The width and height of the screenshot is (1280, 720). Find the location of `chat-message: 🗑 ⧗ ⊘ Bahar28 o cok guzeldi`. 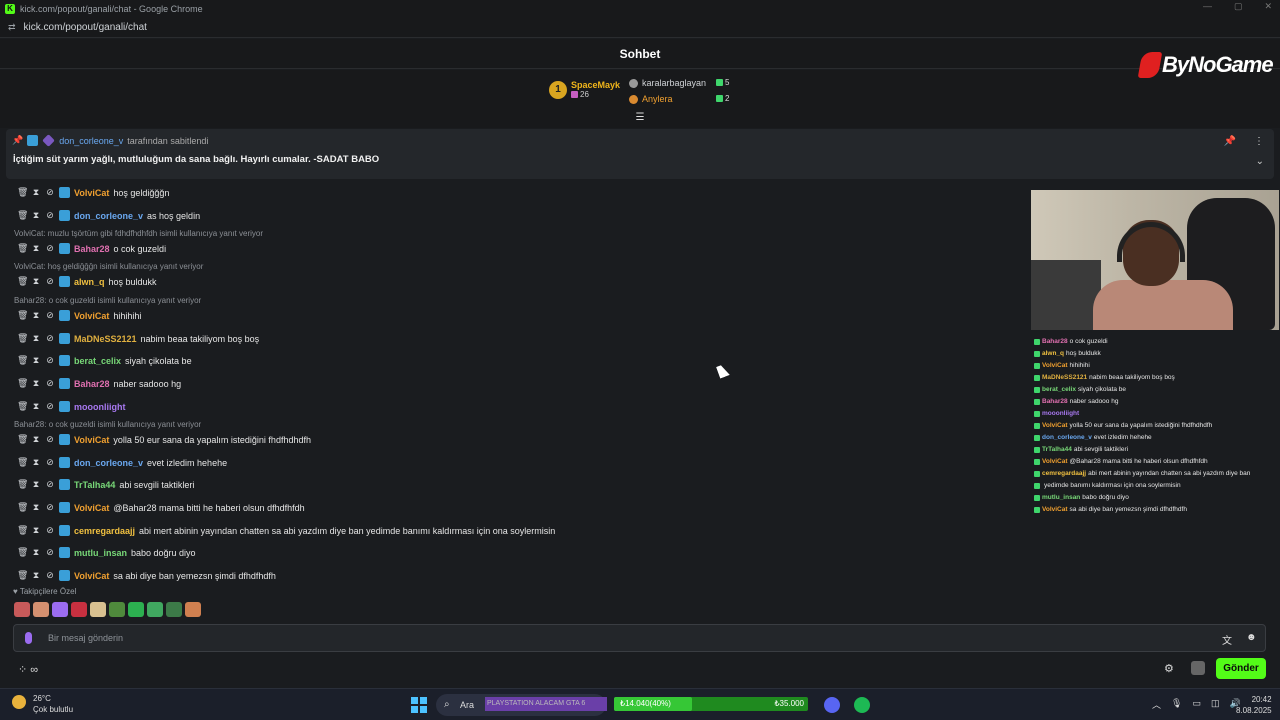

chat-message: 🗑 ⧗ ⊘ Bahar28 o cok guzeldi is located at coordinates (91, 248).